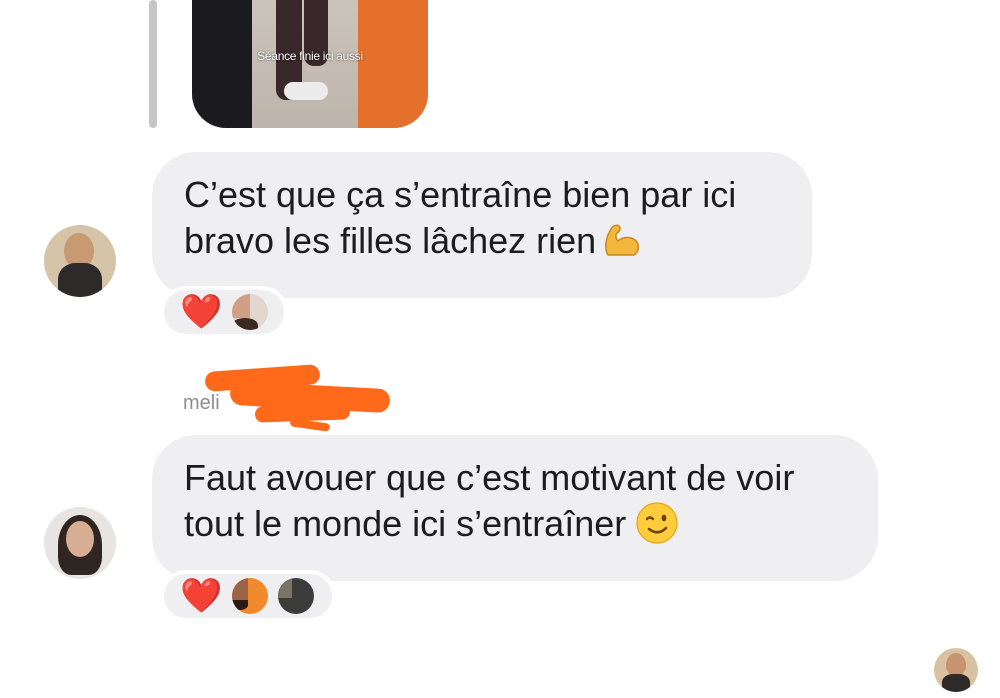 The image size is (1000, 698). I want to click on story-caption: Séance finie ici aussi, so click(310, 56).